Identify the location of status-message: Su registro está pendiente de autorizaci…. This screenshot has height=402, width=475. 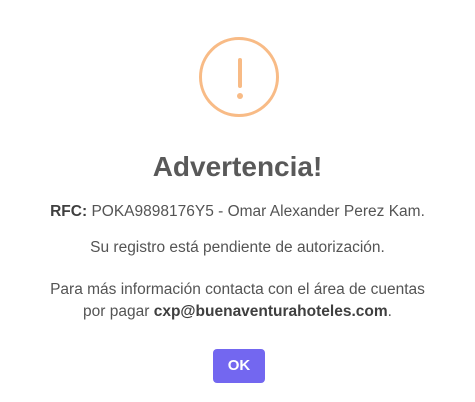
(237, 247).